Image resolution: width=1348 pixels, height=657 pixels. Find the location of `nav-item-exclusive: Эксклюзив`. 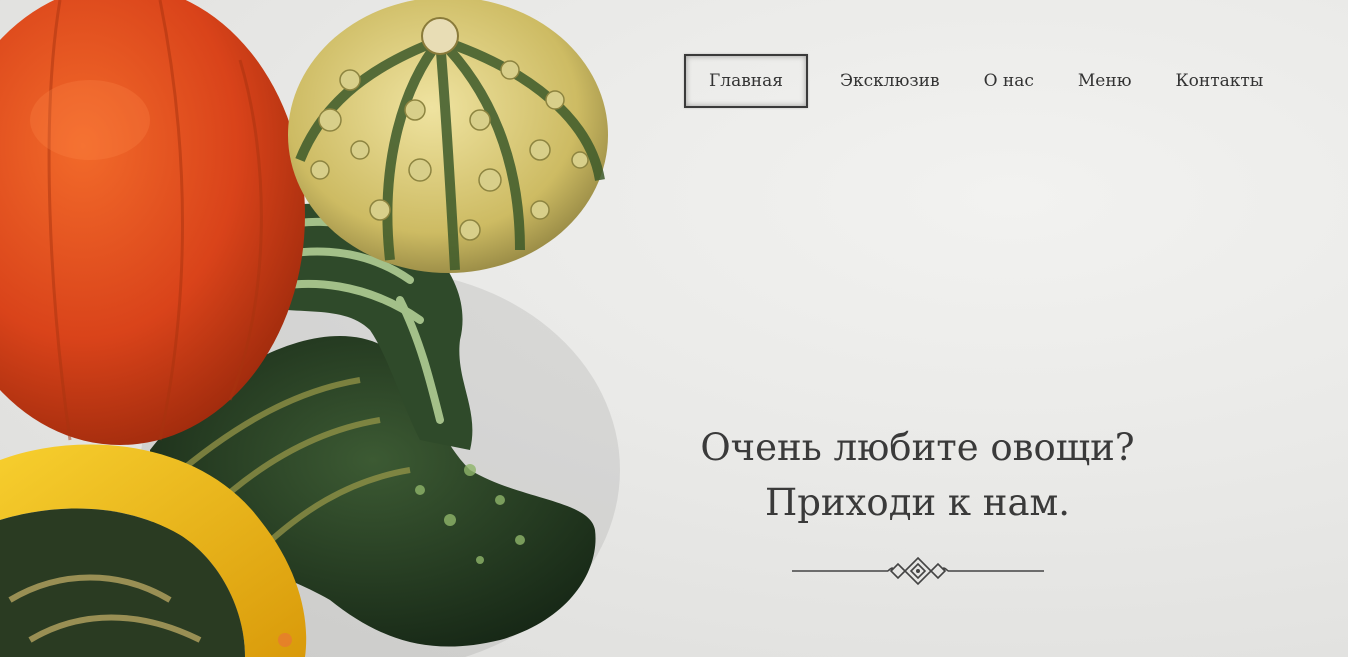

nav-item-exclusive: Эксклюзив is located at coordinates (890, 81).